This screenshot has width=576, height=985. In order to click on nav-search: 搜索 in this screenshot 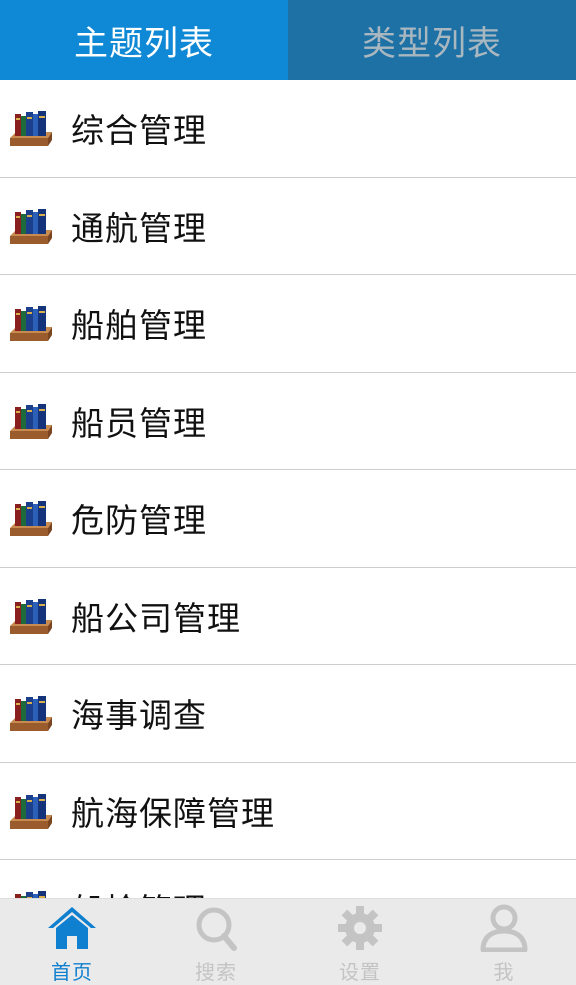, I will do `click(216, 942)`.